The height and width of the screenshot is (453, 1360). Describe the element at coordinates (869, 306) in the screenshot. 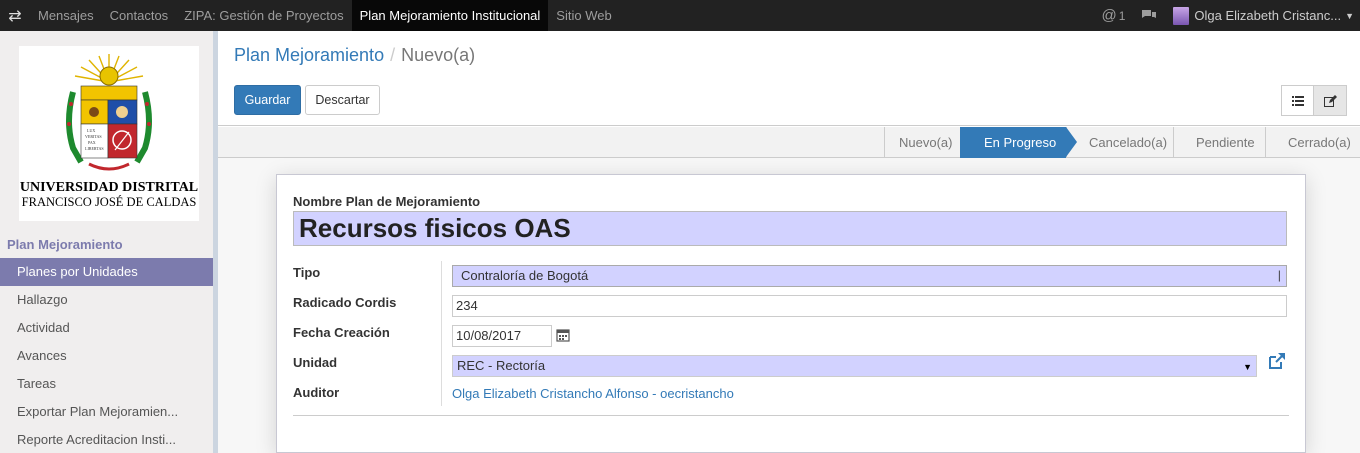

I see `radicado-input: 234` at that location.